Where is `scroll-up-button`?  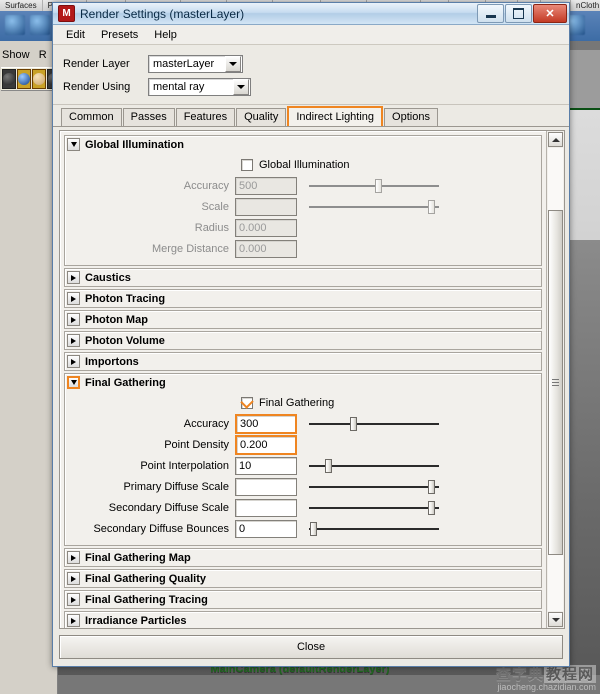 scroll-up-button is located at coordinates (555, 139).